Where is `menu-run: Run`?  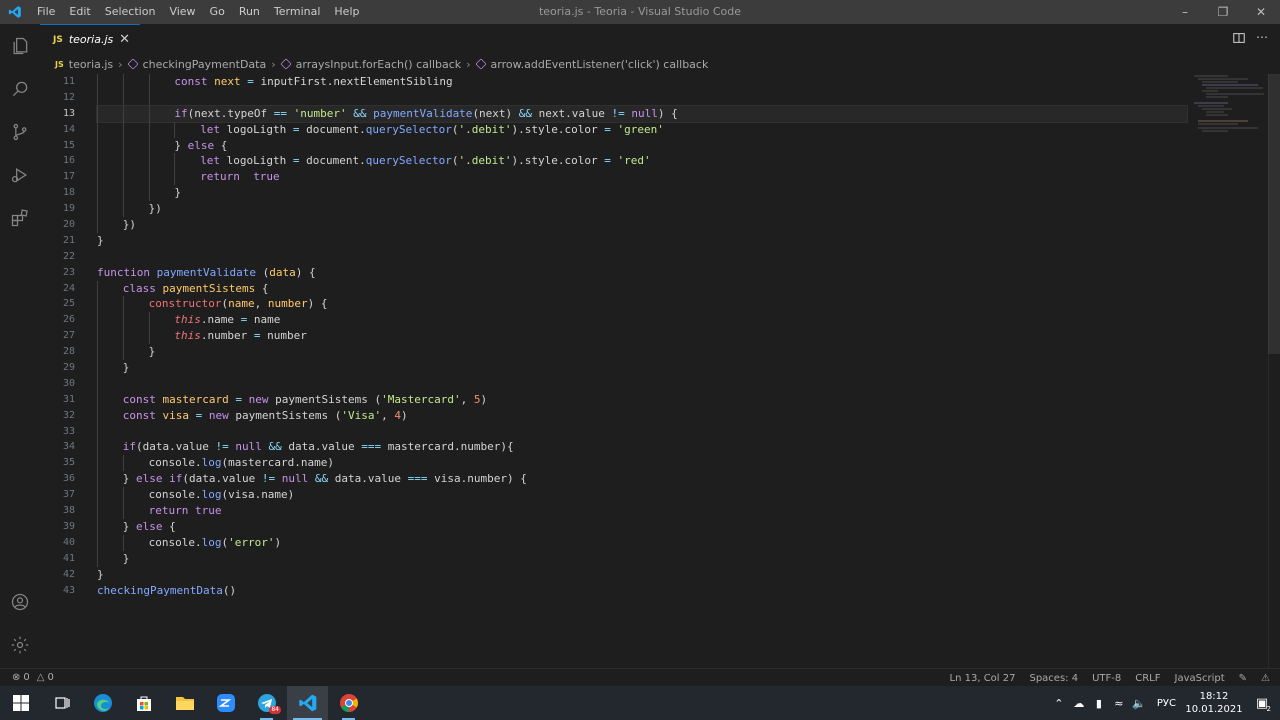
menu-run: Run is located at coordinates (249, 12).